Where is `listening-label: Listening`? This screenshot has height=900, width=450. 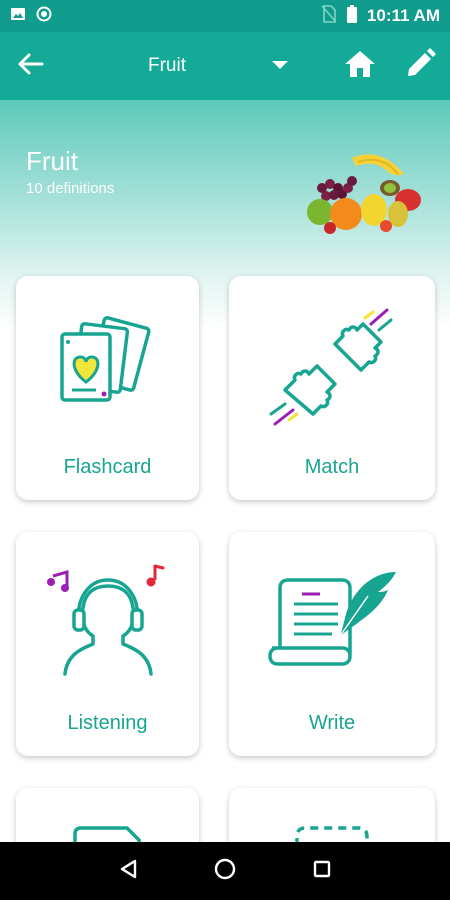 listening-label: Listening is located at coordinates (107, 723).